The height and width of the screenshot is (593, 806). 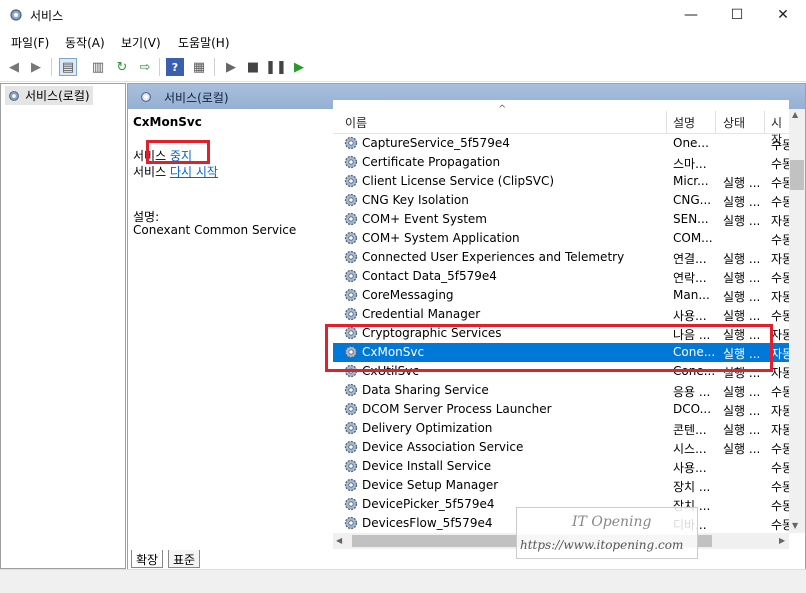 What do you see at coordinates (184, 559) in the screenshot?
I see `tab-standard: 표준` at bounding box center [184, 559].